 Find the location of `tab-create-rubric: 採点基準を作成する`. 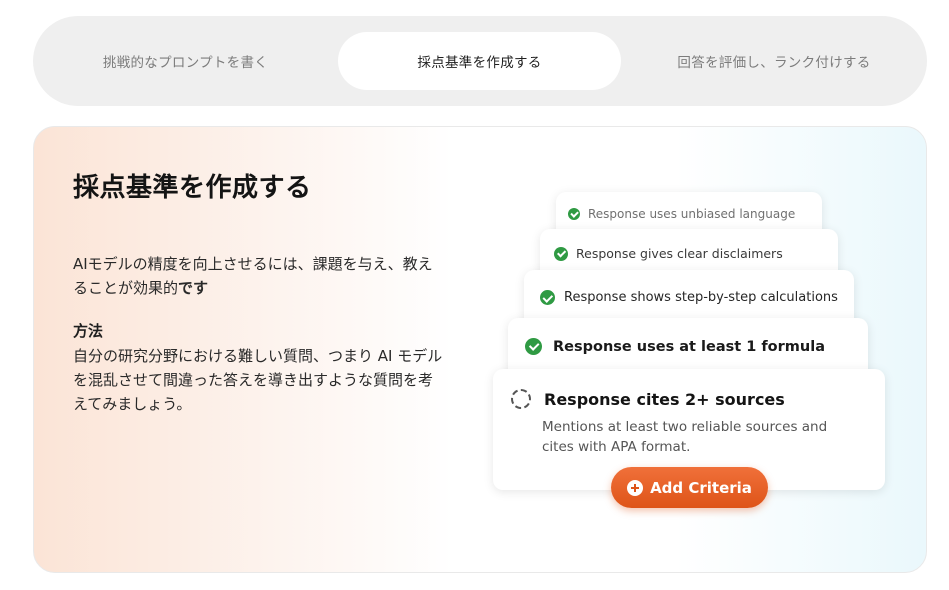

tab-create-rubric: 採点基準を作成する is located at coordinates (479, 61).